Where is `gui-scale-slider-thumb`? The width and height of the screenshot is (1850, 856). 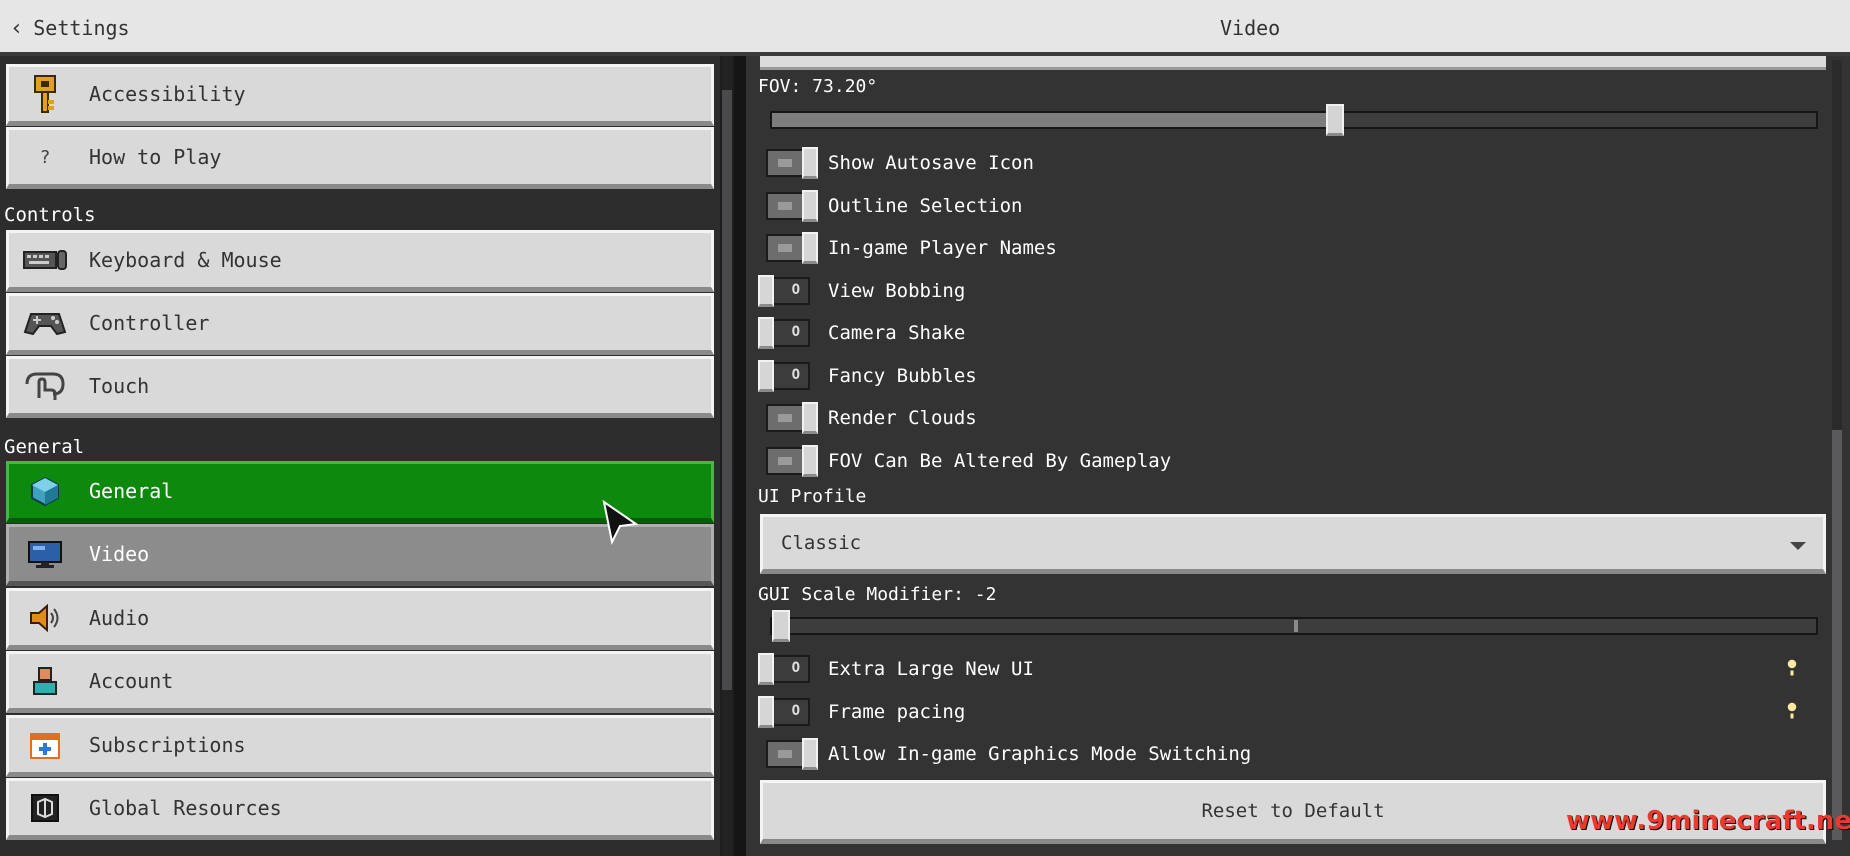 gui-scale-slider-thumb is located at coordinates (781, 626).